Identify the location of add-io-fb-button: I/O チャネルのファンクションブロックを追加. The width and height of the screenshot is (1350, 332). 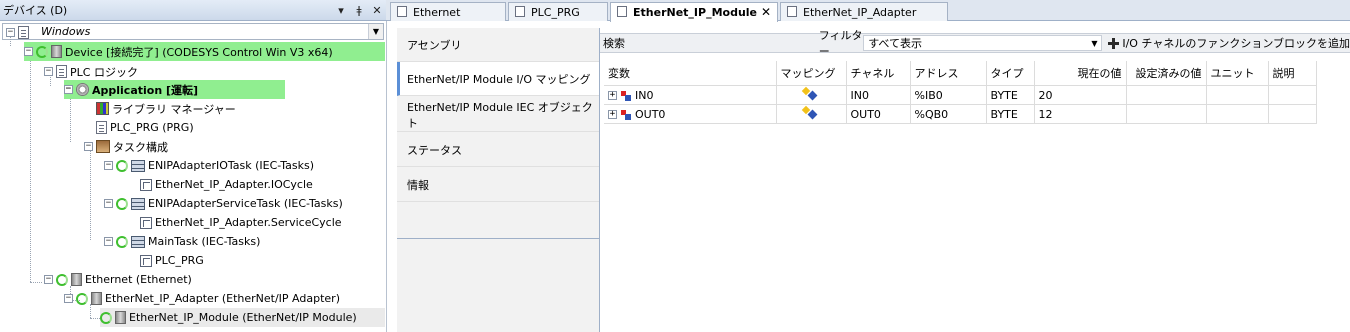
(1226, 43).